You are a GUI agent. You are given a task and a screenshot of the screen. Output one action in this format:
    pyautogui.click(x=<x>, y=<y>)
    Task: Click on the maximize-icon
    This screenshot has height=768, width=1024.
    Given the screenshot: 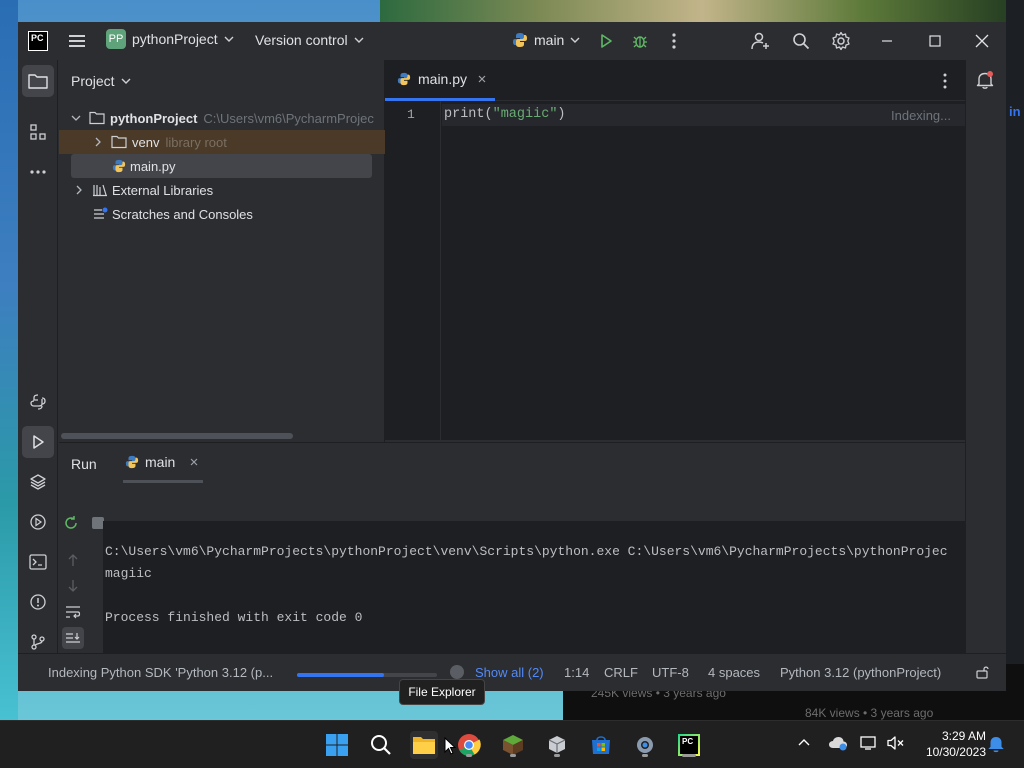 What is the action you would take?
    pyautogui.click(x=935, y=41)
    